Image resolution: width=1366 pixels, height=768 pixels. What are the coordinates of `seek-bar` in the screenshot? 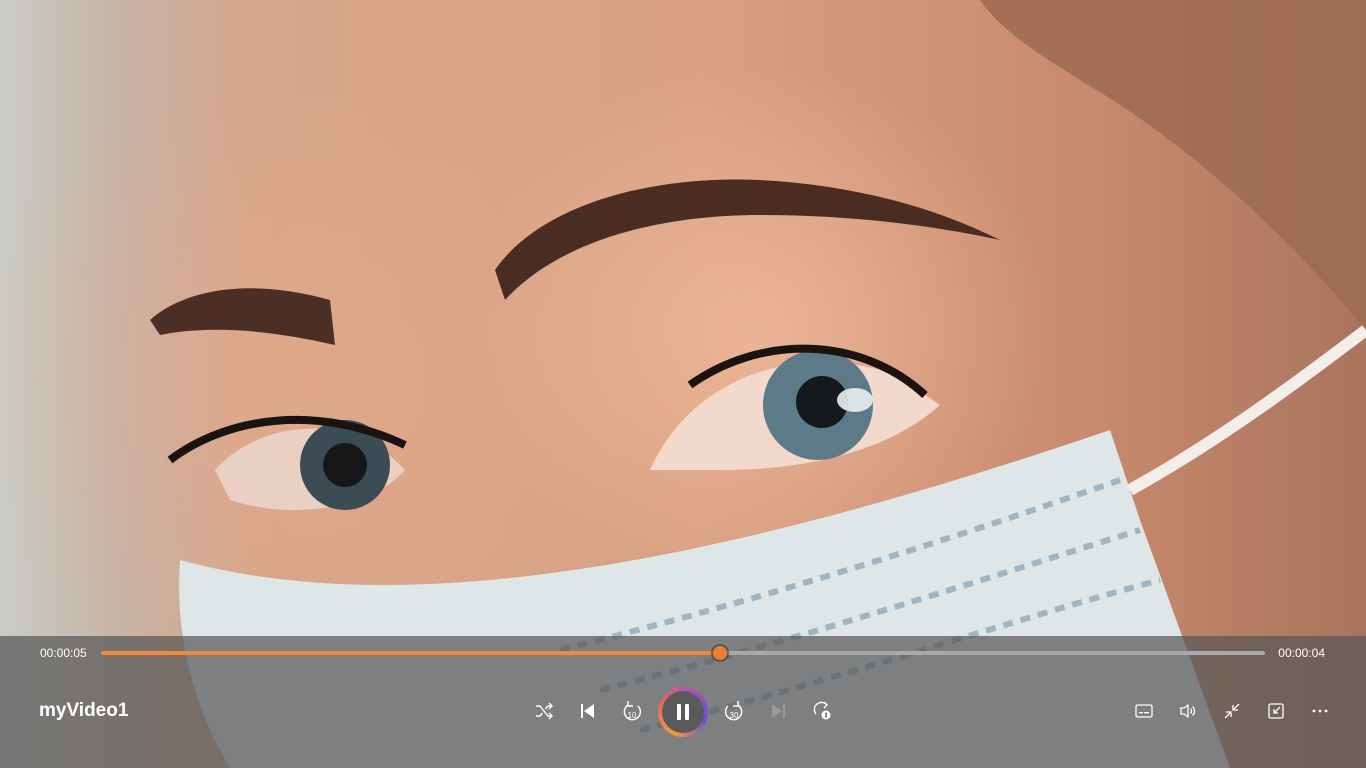 It's located at (683, 653).